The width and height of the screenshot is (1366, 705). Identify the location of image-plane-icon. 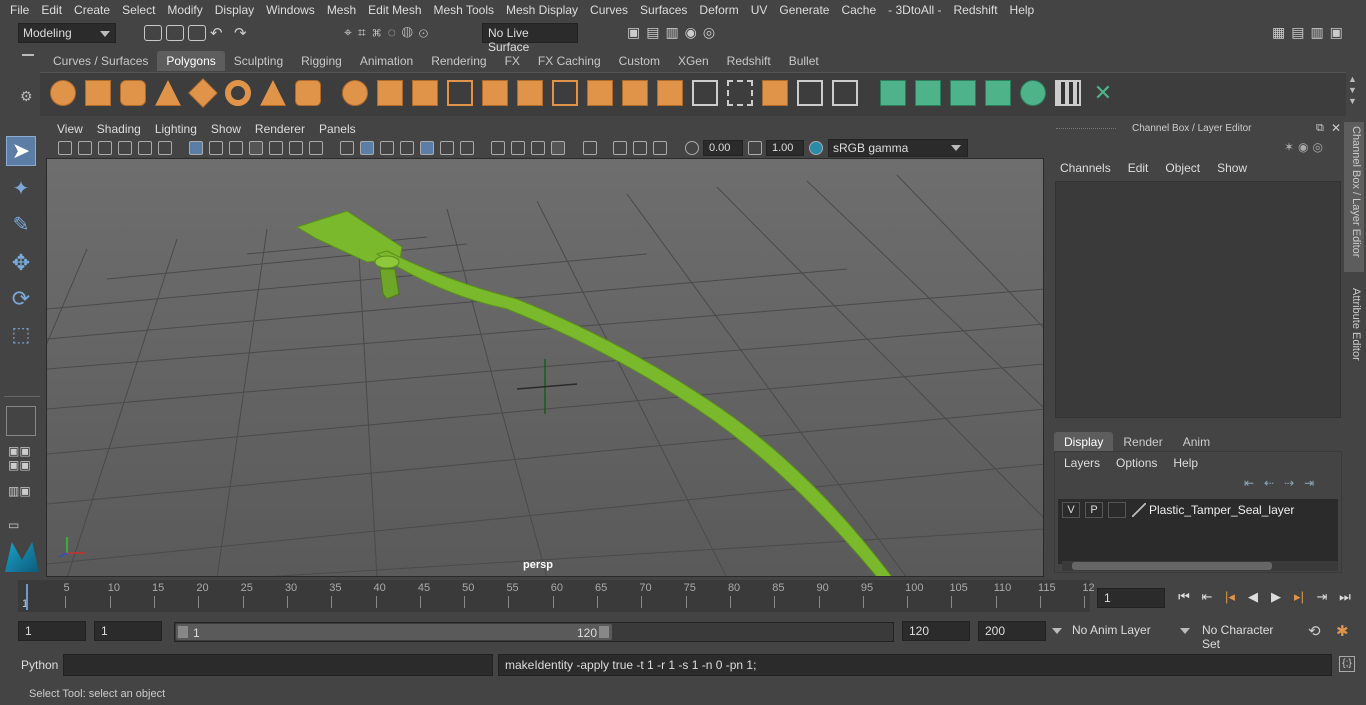
(125, 148).